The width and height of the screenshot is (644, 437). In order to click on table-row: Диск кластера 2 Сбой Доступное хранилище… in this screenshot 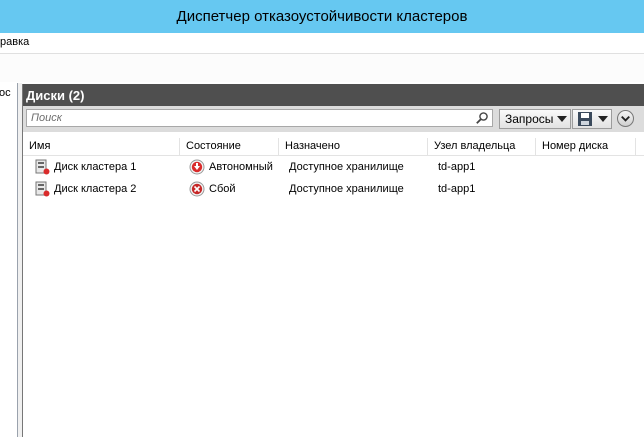, I will do `click(333, 189)`.